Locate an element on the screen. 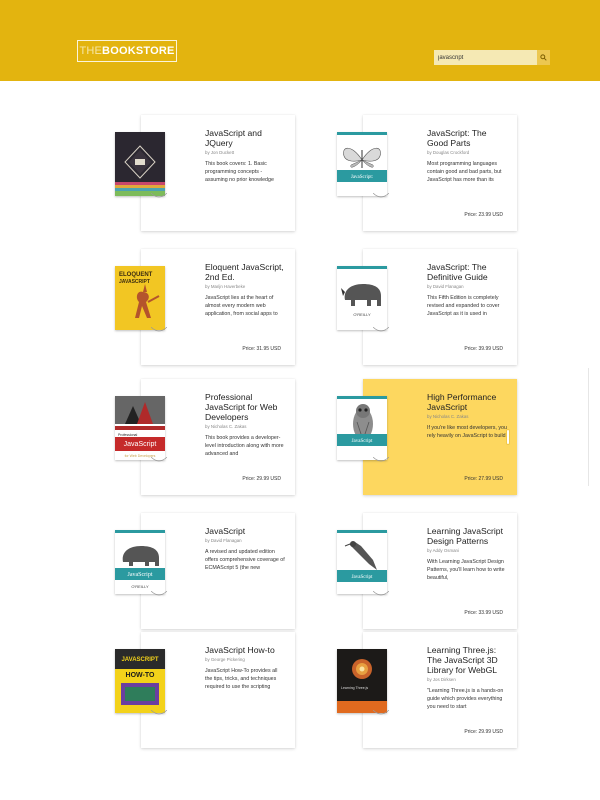 The height and width of the screenshot is (800, 600). search-input is located at coordinates (485, 57).